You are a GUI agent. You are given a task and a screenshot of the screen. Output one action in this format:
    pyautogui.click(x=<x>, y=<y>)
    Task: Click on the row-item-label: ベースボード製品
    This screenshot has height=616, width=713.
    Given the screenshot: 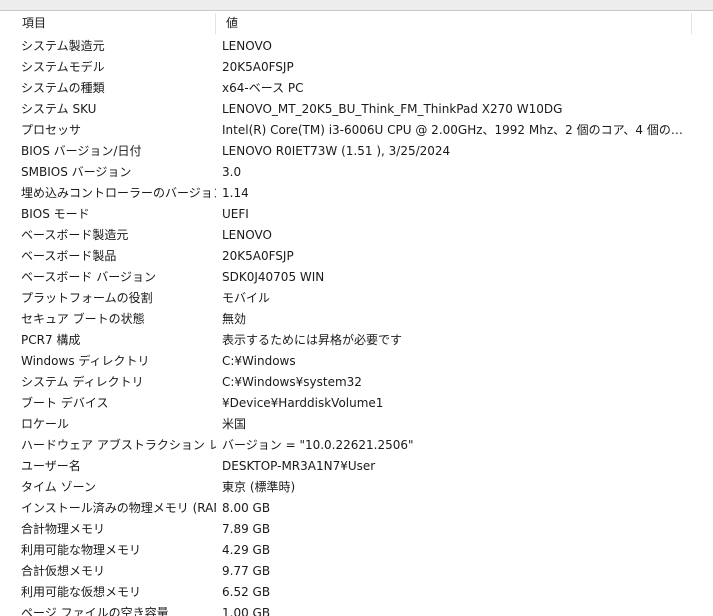 What is the action you would take?
    pyautogui.click(x=69, y=256)
    